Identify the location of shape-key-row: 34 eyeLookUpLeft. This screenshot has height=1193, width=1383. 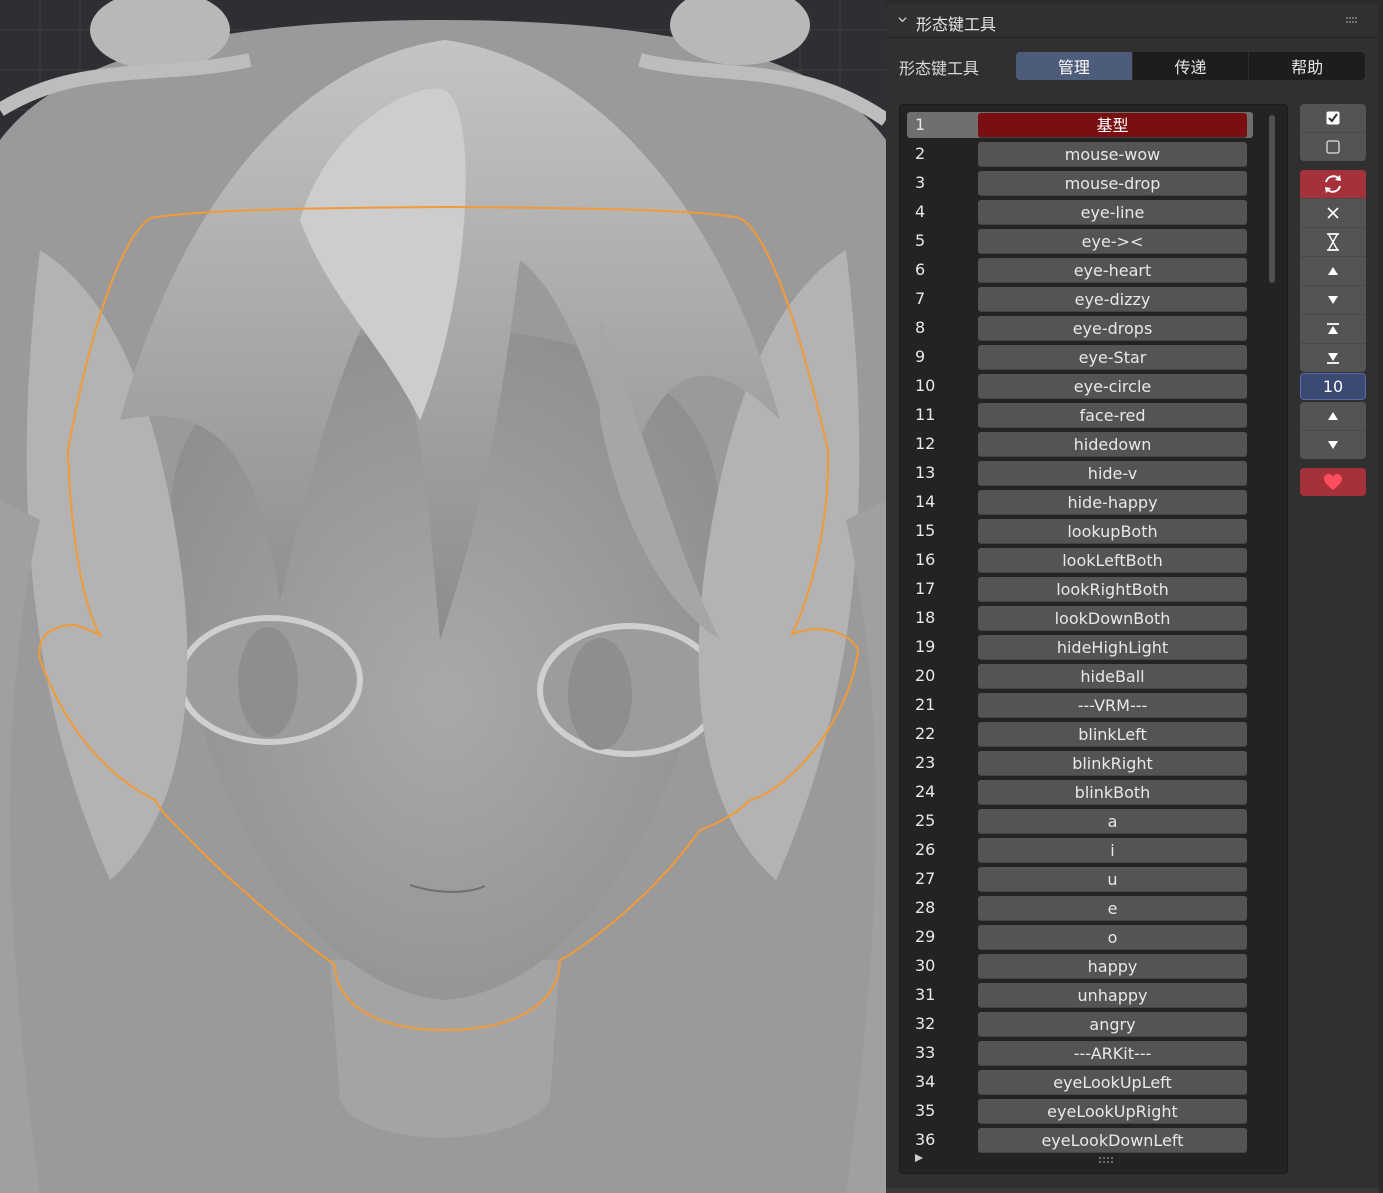
(1082, 1082).